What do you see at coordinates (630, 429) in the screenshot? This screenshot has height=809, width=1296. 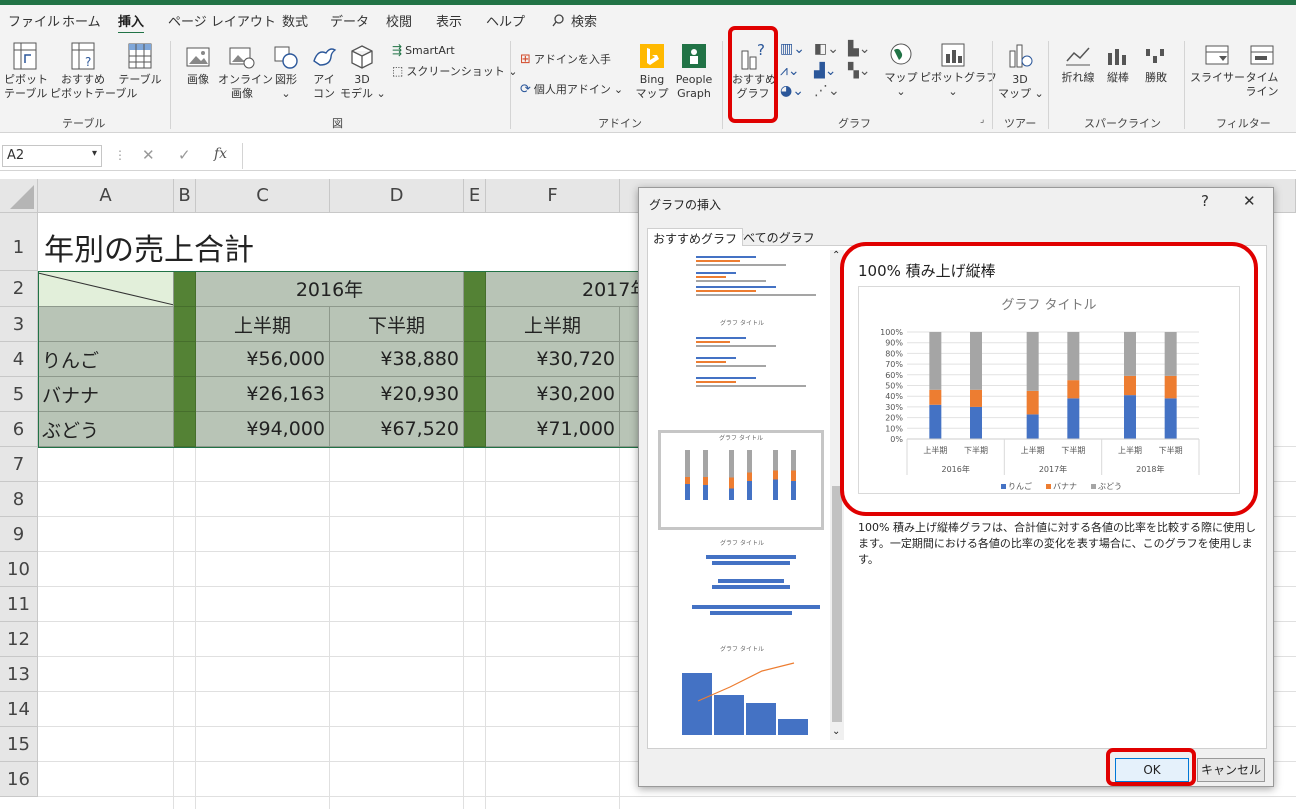 I see `cell-g6` at bounding box center [630, 429].